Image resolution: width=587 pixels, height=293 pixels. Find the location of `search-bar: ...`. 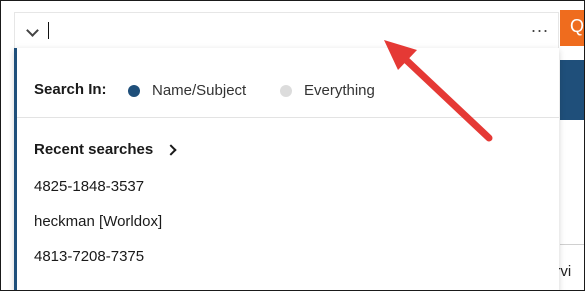

search-bar: ... is located at coordinates (286, 30).